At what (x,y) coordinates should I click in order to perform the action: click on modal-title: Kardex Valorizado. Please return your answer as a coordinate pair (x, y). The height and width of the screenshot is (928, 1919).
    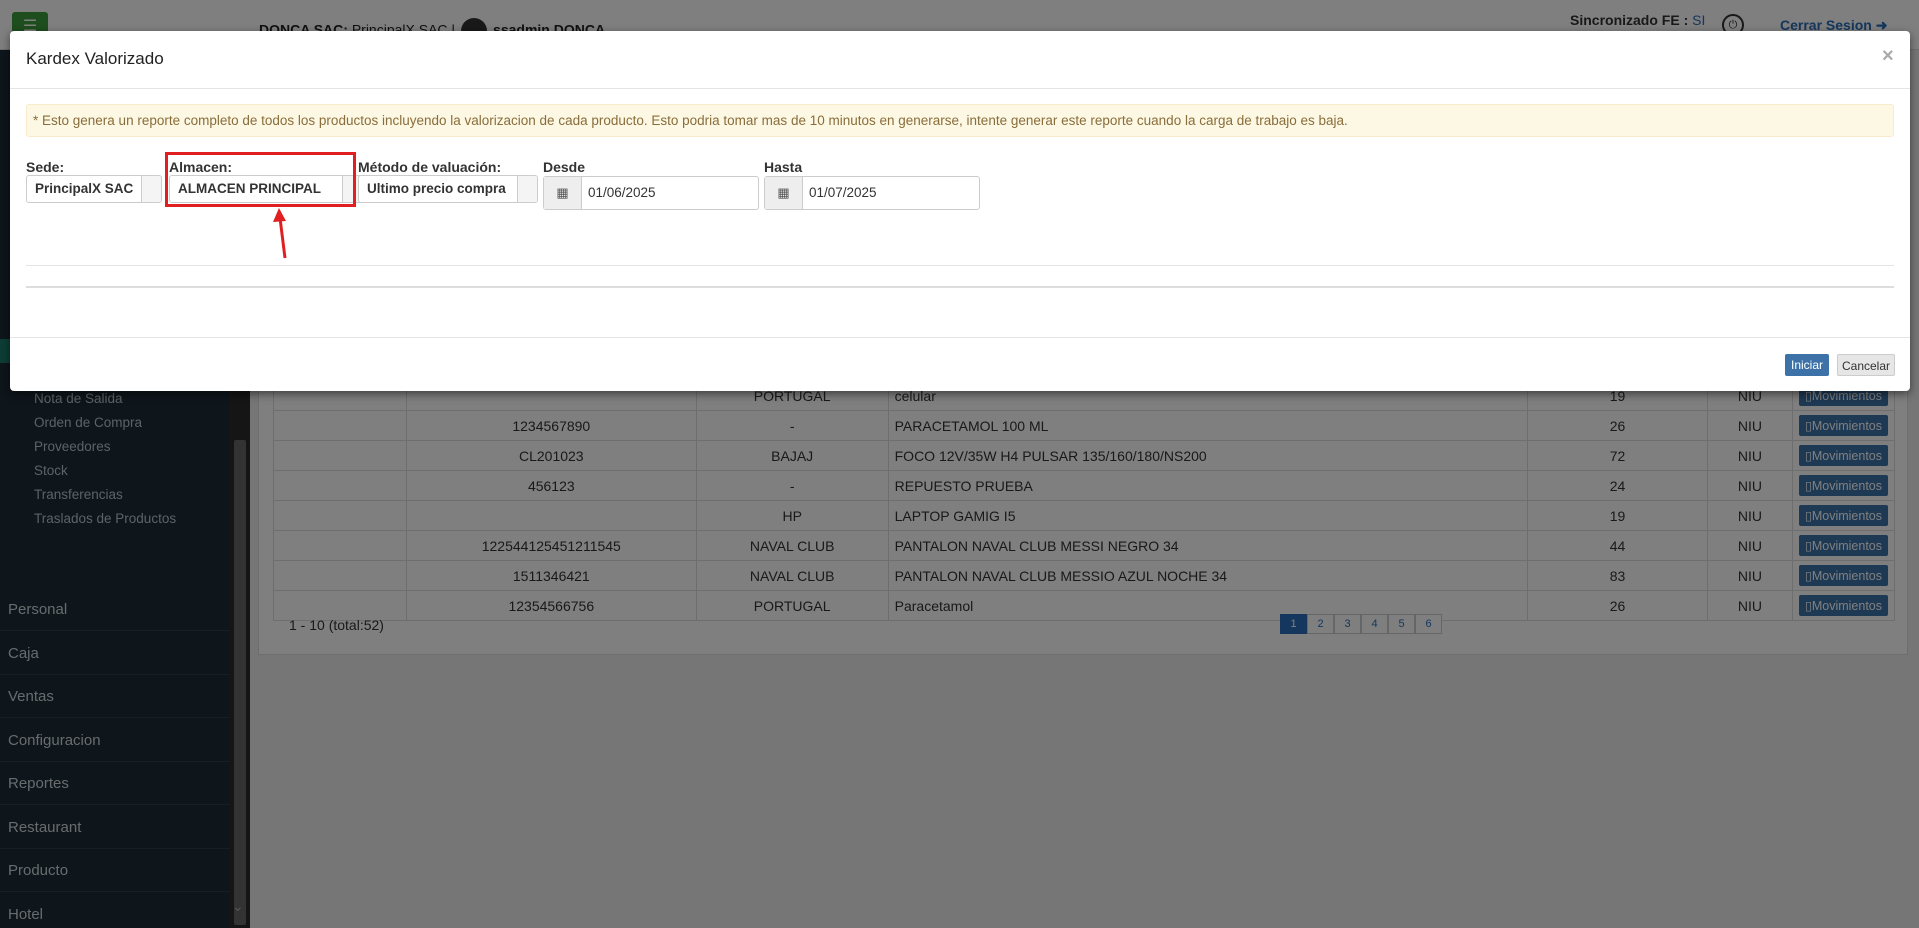
    Looking at the image, I should click on (95, 58).